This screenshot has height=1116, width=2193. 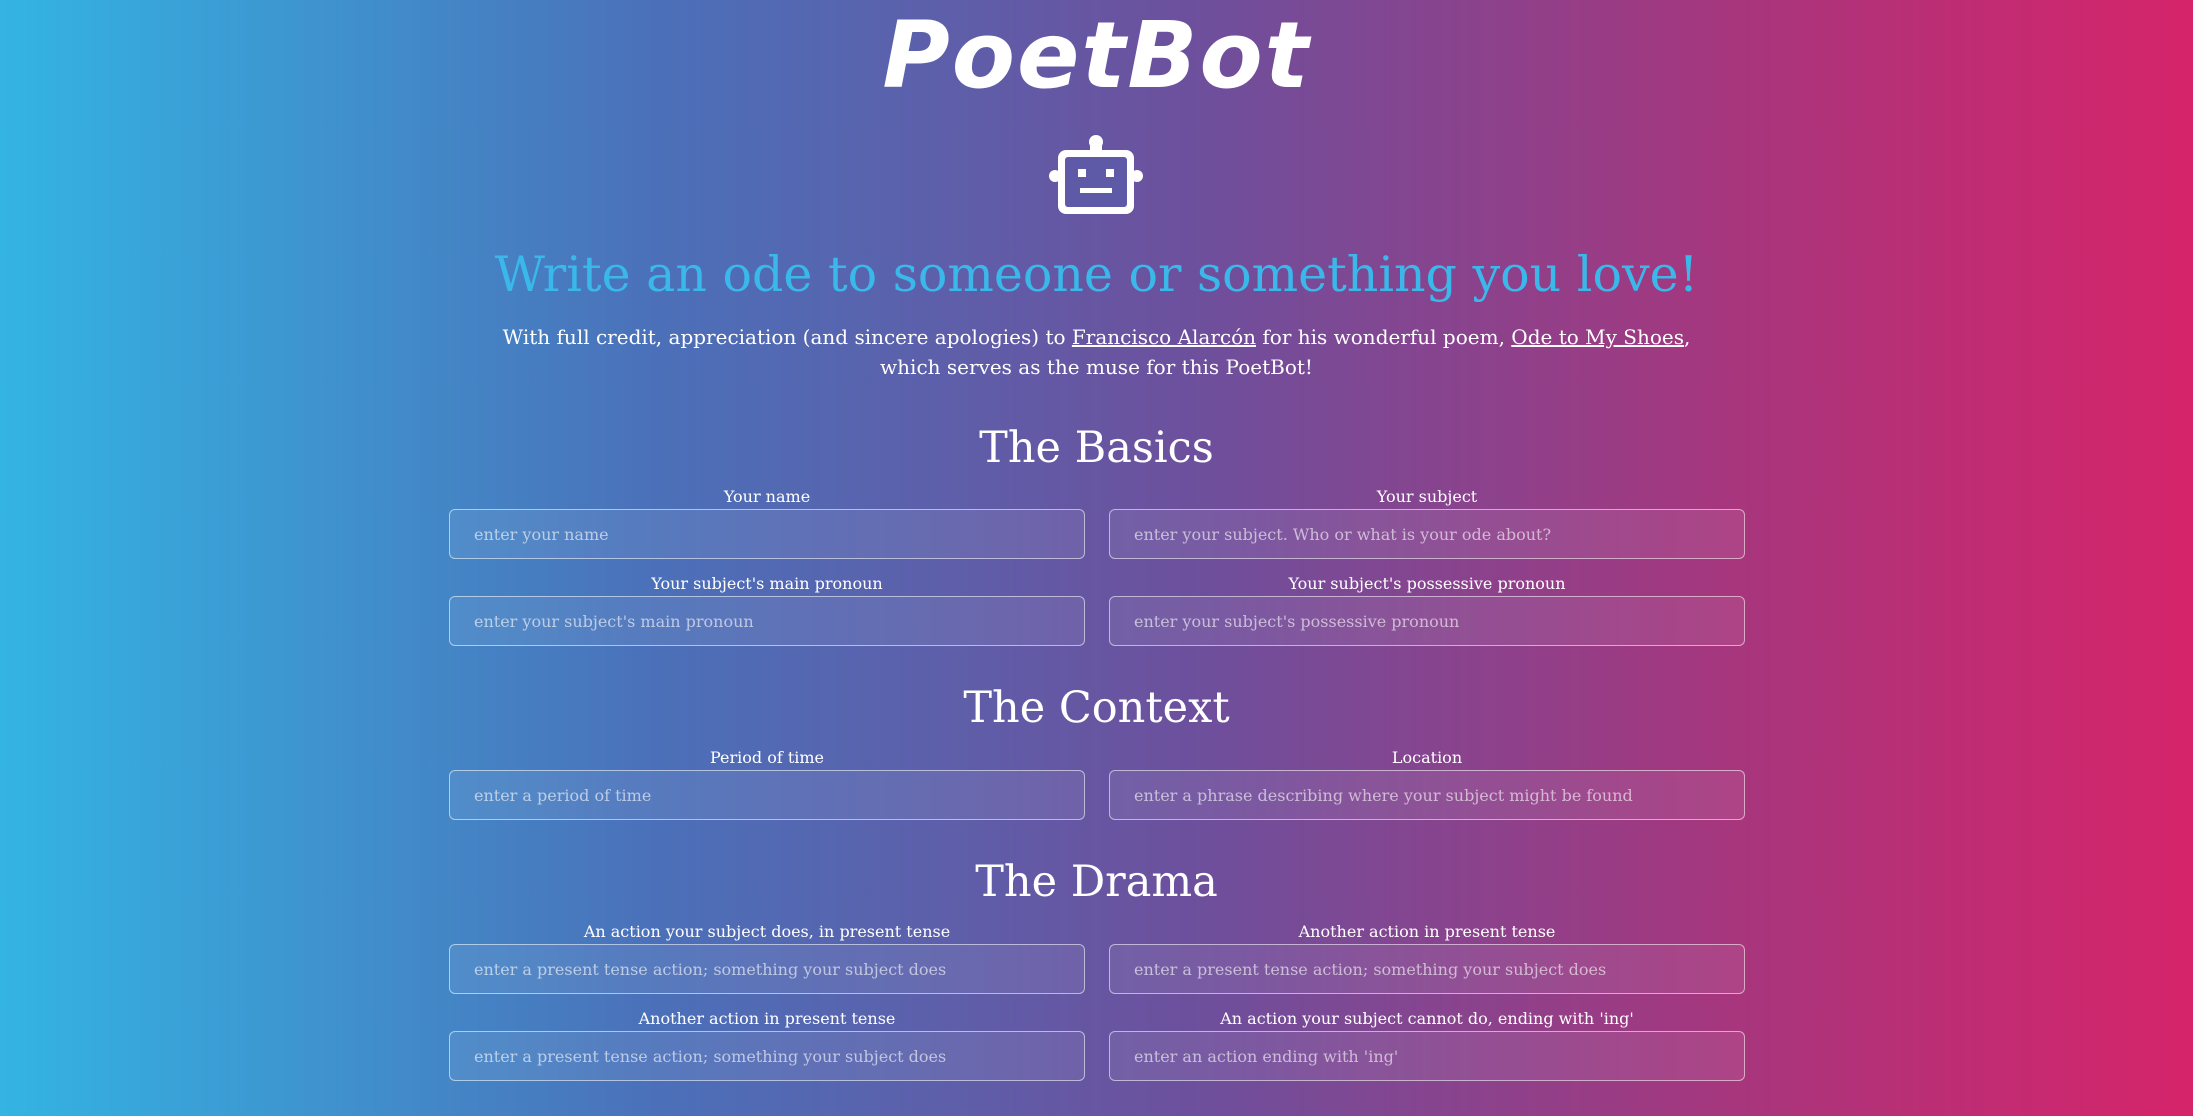 What do you see at coordinates (767, 583) in the screenshot?
I see `main-pronoun-label: Your subject's main pronoun` at bounding box center [767, 583].